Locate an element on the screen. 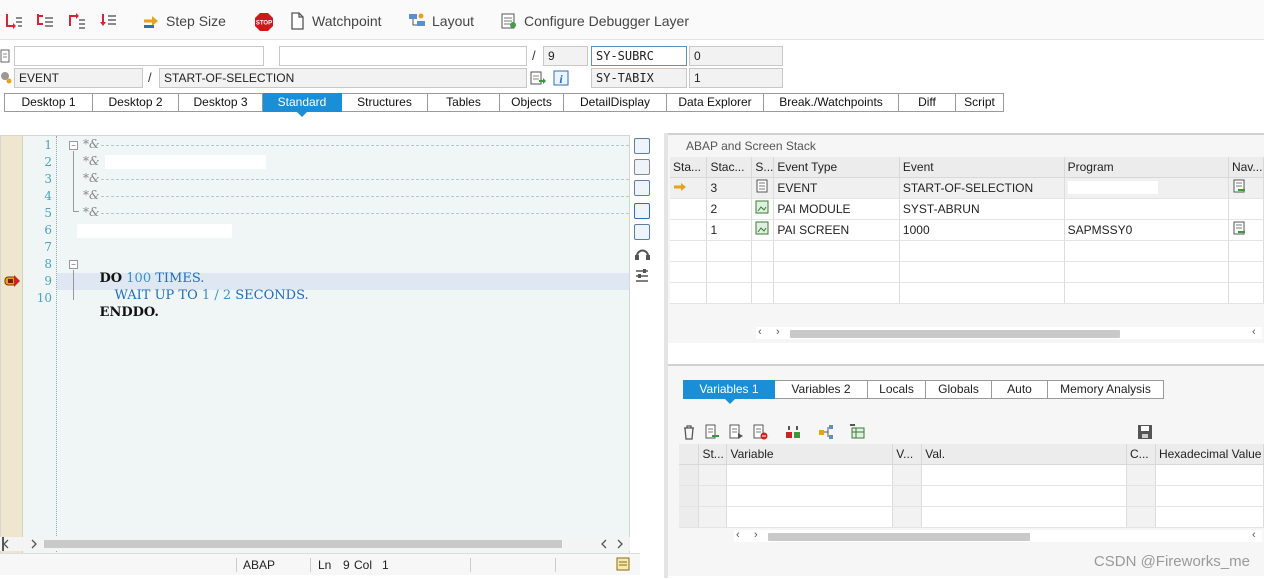 Image resolution: width=1264 pixels, height=579 pixels. column-header: Val. is located at coordinates (1024, 454).